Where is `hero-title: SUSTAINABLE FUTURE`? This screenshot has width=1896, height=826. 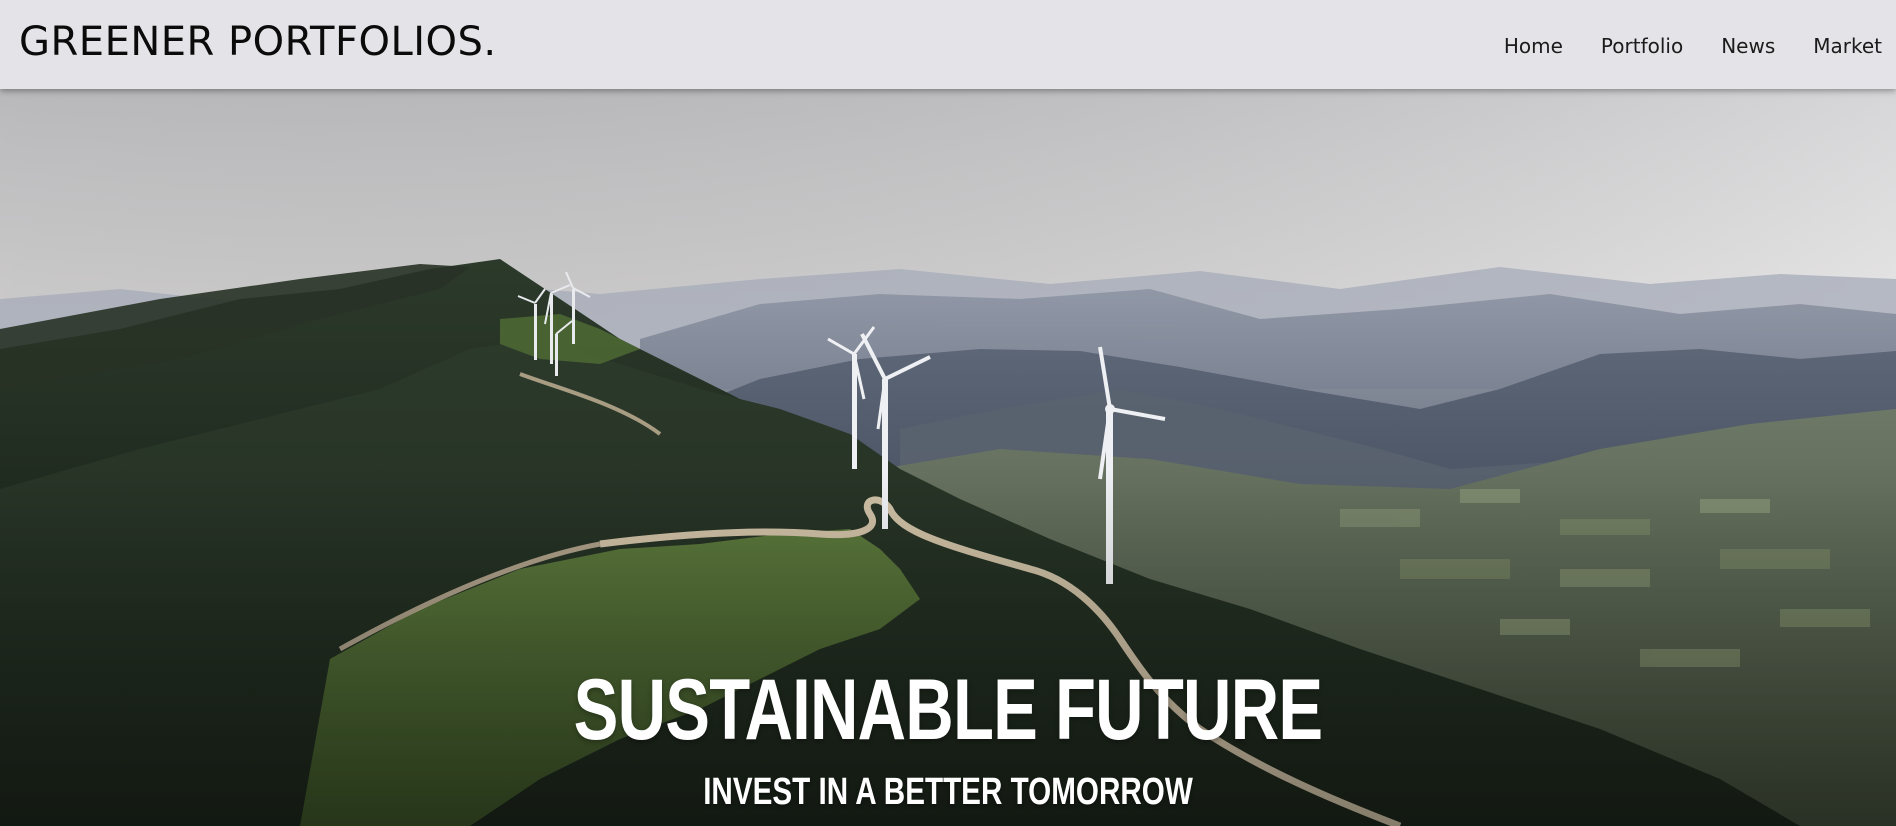
hero-title: SUSTAINABLE FUTURE is located at coordinates (948, 710).